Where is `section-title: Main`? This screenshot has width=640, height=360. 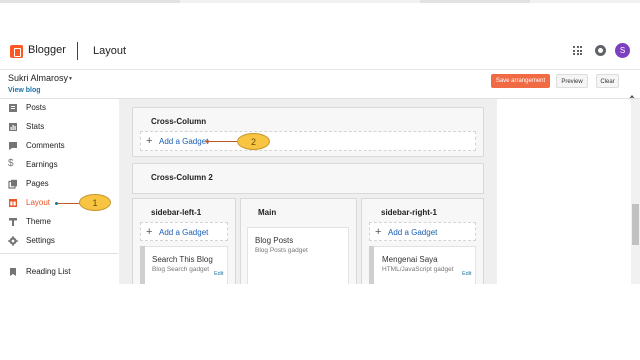 section-title: Main is located at coordinates (267, 212).